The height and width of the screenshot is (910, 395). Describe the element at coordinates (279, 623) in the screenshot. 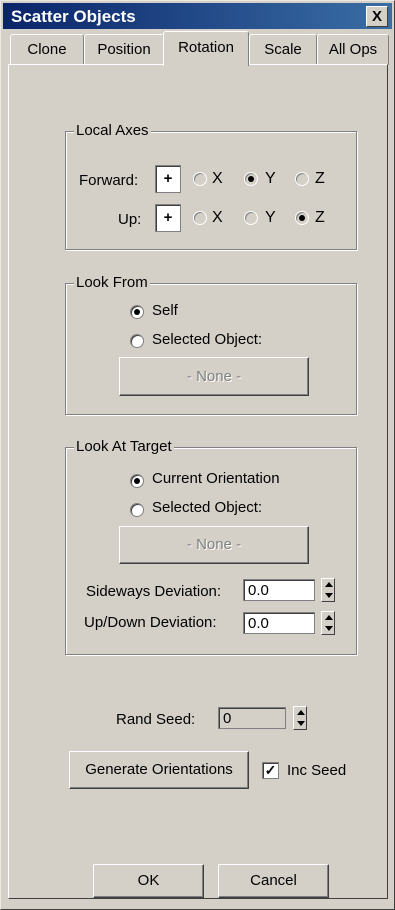

I see `updown-deviation-input: 0.0` at that location.